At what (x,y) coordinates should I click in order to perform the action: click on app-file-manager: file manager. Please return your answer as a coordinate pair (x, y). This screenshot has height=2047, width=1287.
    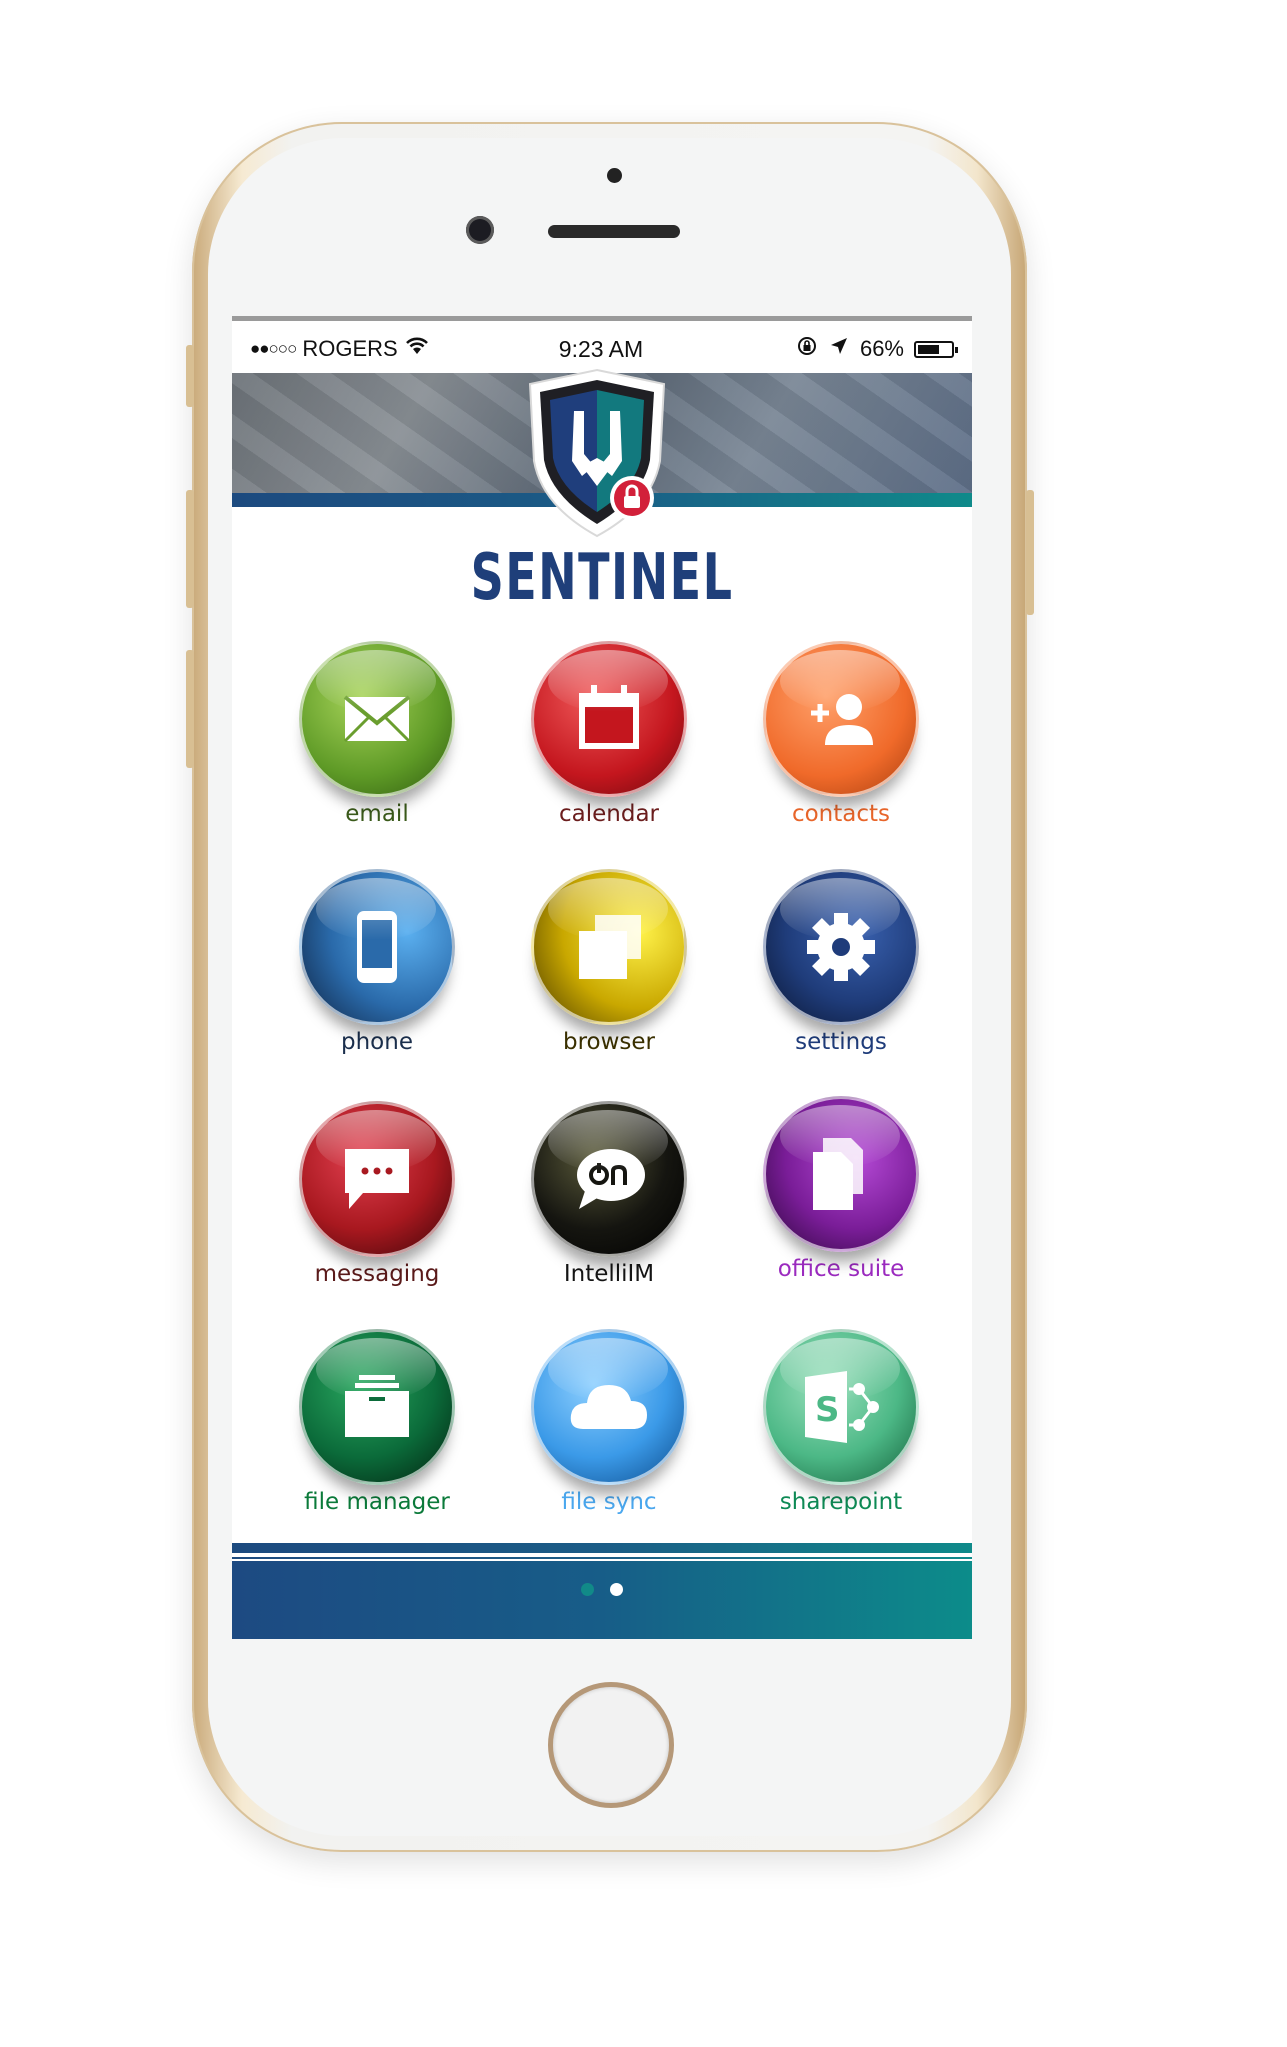
    Looking at the image, I should click on (377, 1422).